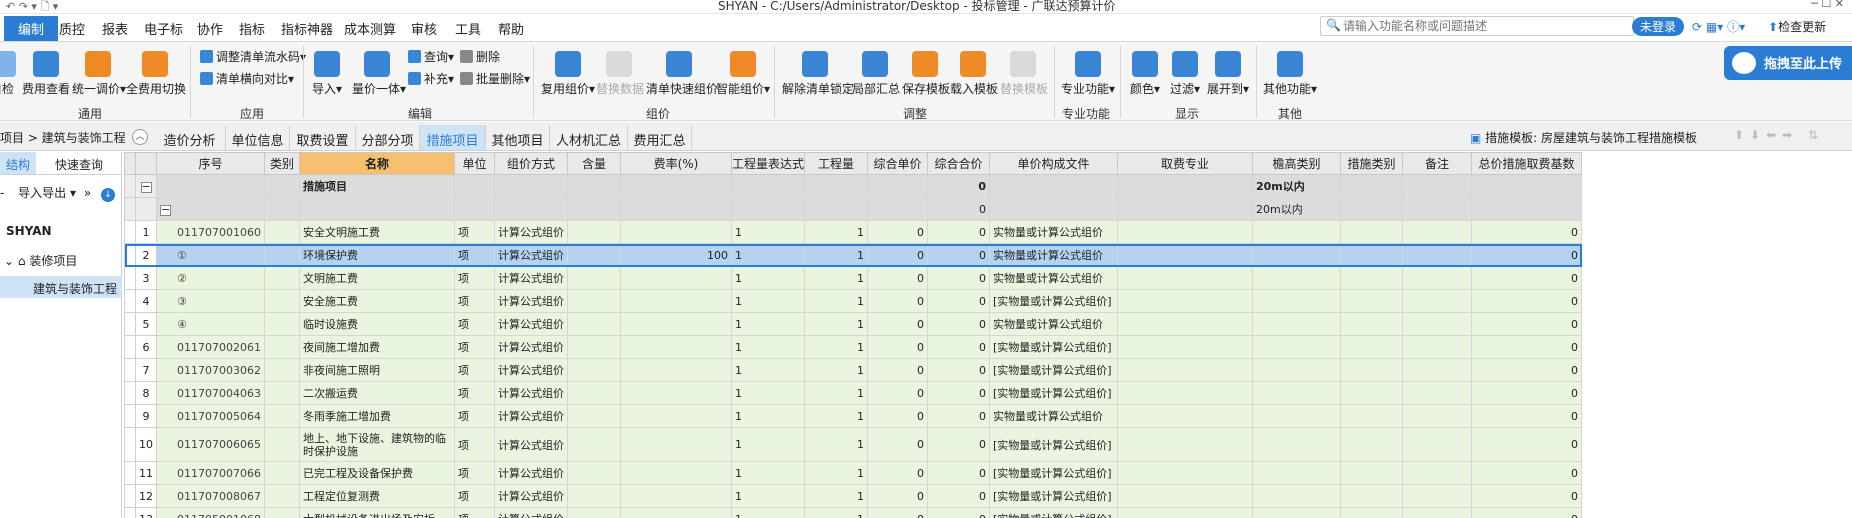  Describe the element at coordinates (424, 28) in the screenshot. I see `menu-review: 审核` at that location.